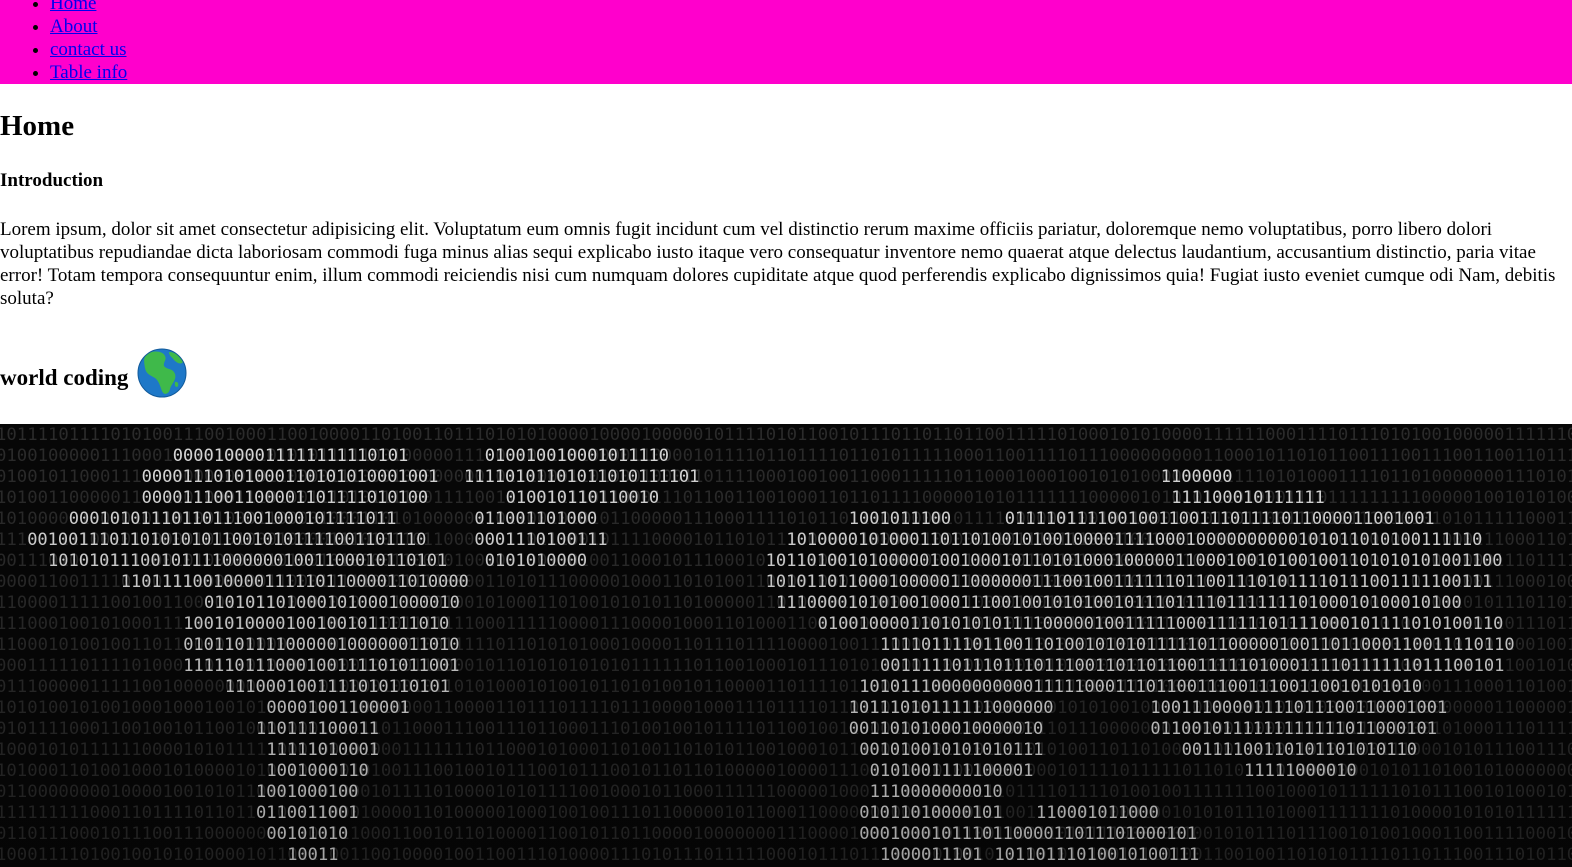  Describe the element at coordinates (52, 180) in the screenshot. I see `section-heading: Introduction` at that location.